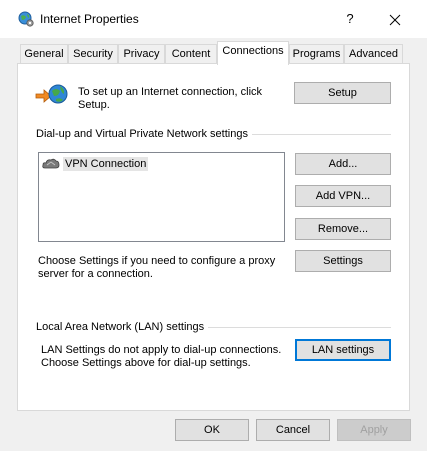 The height and width of the screenshot is (451, 427). I want to click on setup-description-line1: To set up an Internet connection, click, so click(170, 92).